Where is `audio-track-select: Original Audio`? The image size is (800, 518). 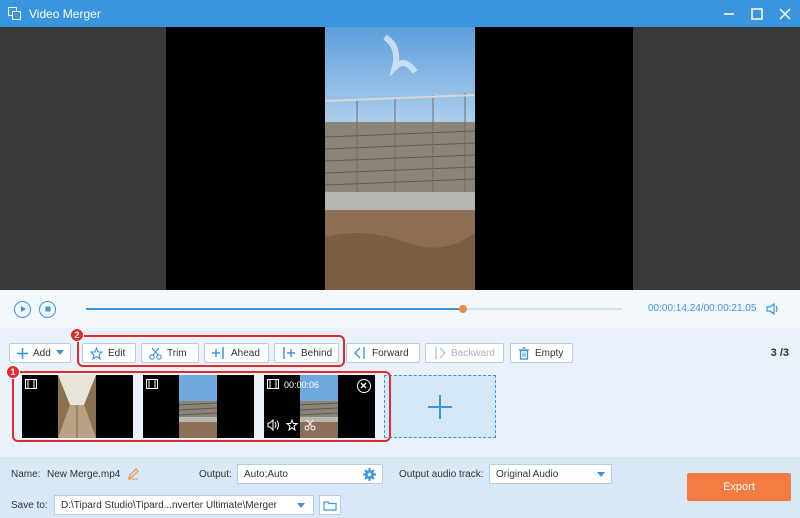 audio-track-select: Original Audio is located at coordinates (550, 474).